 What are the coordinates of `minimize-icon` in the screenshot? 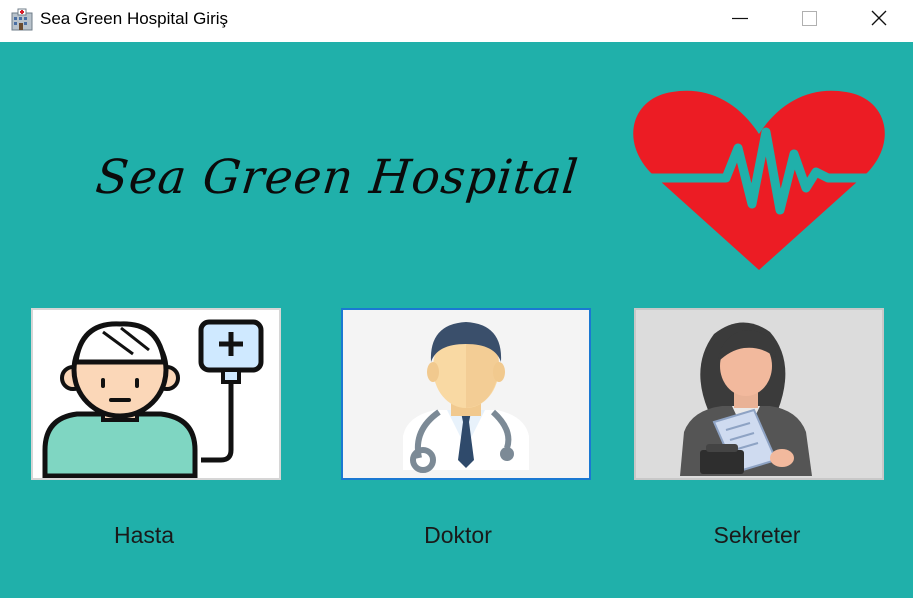 It's located at (740, 18).